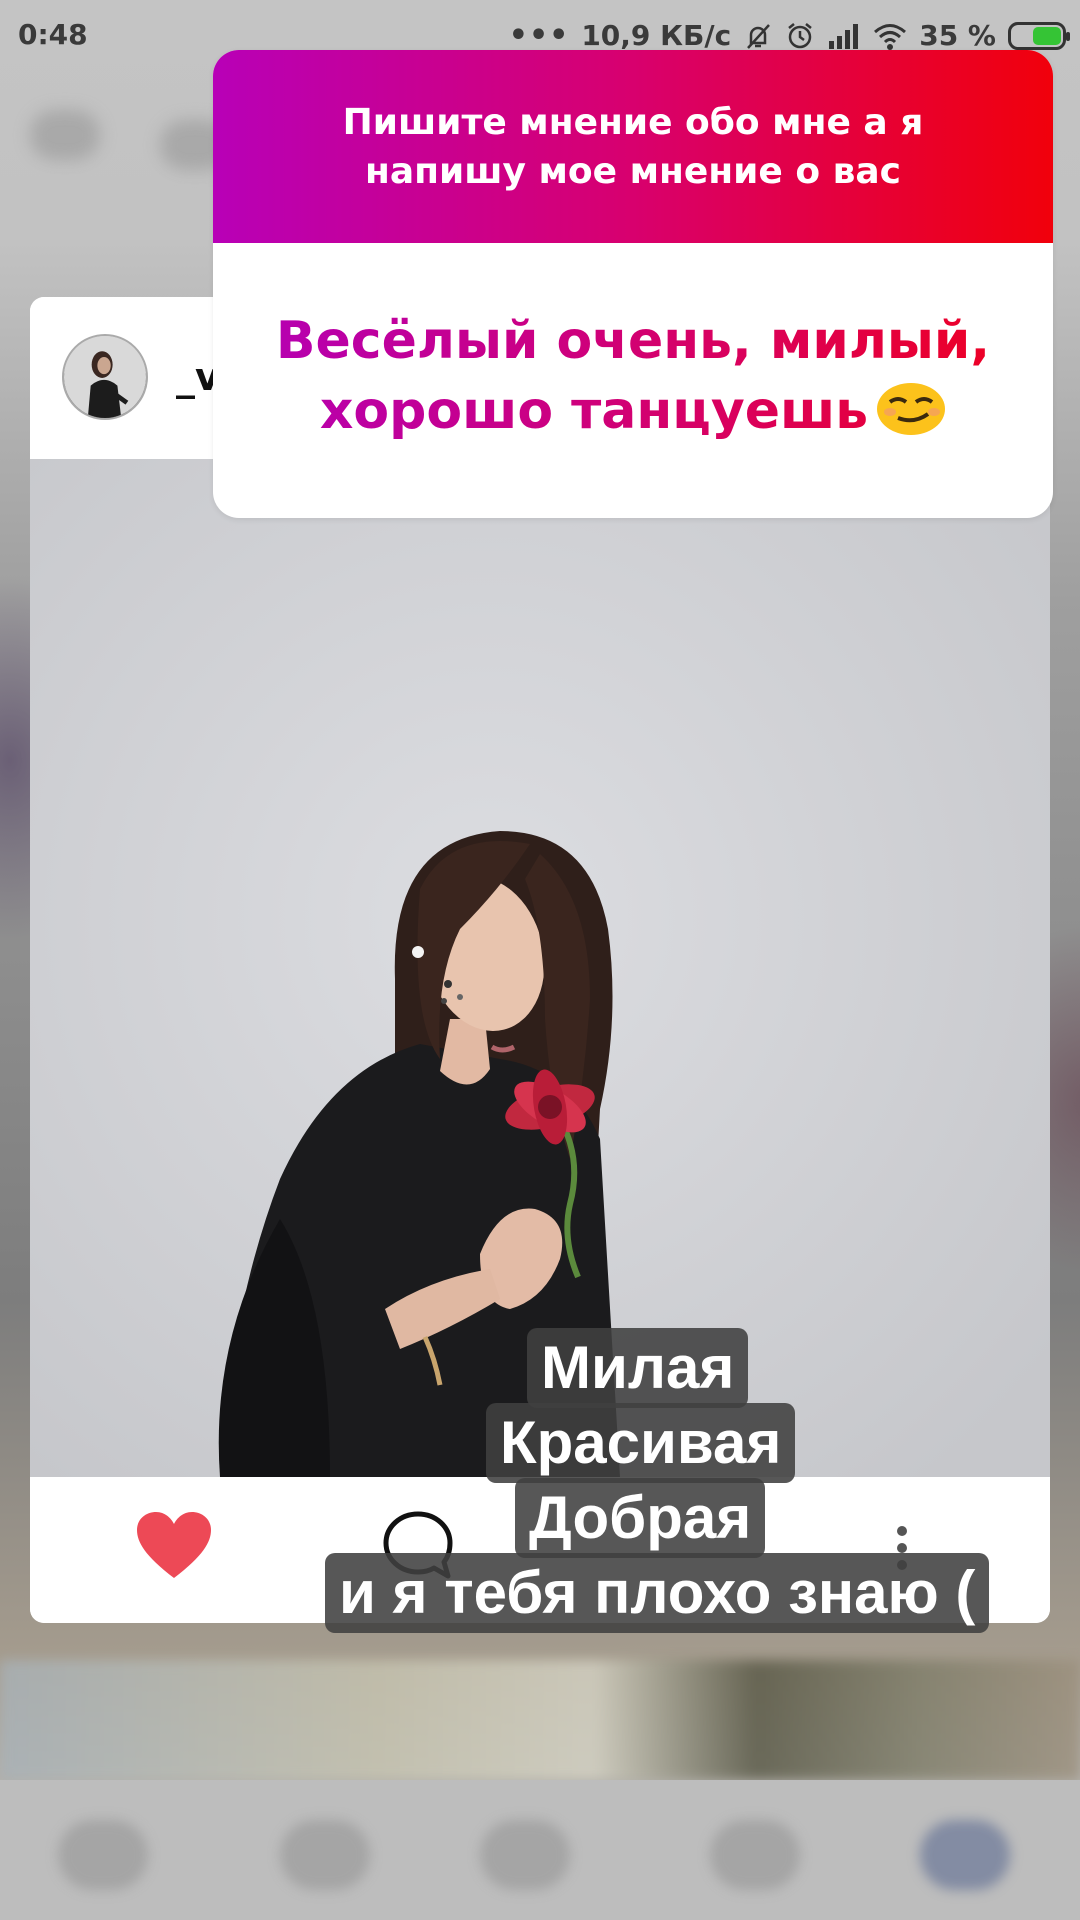 Image resolution: width=1080 pixels, height=1920 pixels. What do you see at coordinates (1039, 35) in the screenshot?
I see `battery-charging-icon` at bounding box center [1039, 35].